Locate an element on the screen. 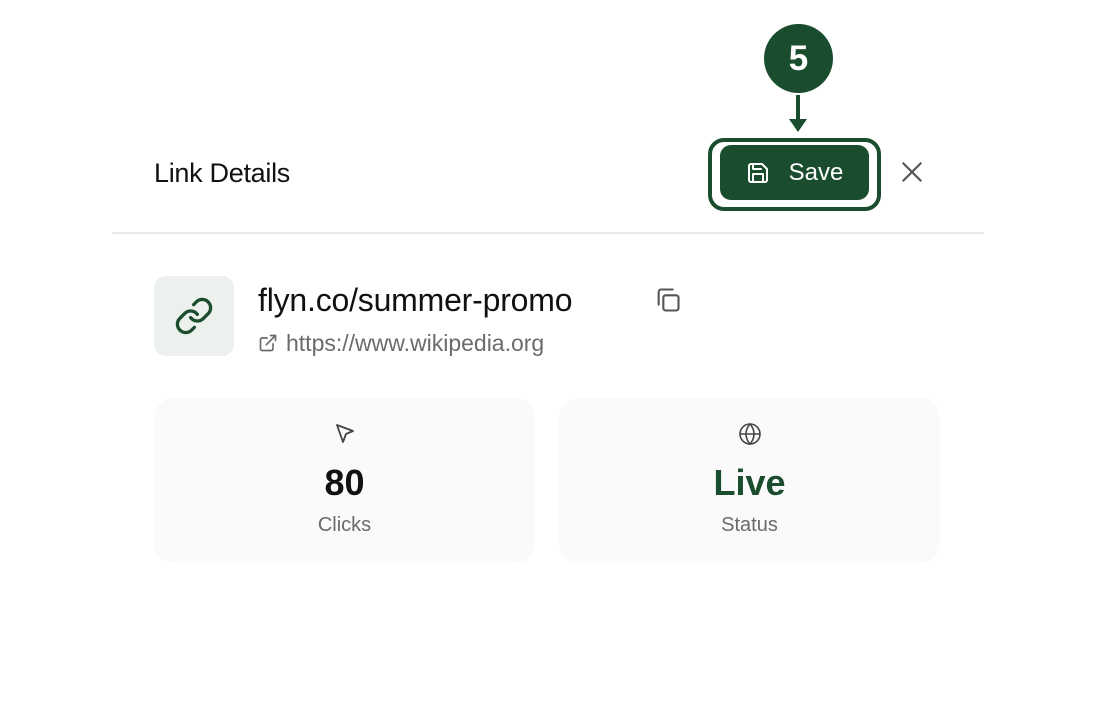 This screenshot has height=704, width=1096. clicks-label: Clicks is located at coordinates (344, 525).